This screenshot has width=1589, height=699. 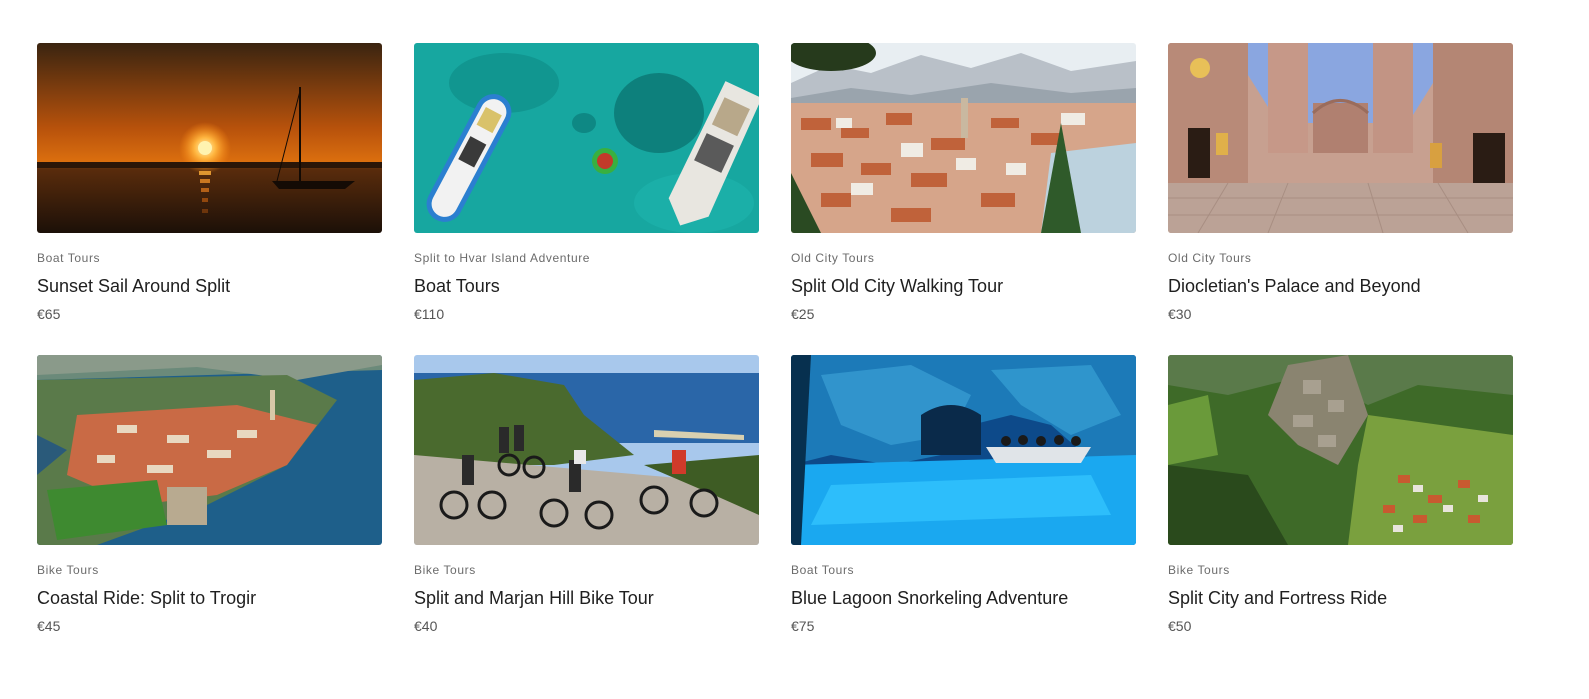 What do you see at coordinates (209, 138) in the screenshot?
I see `tour-image-sunset-sail` at bounding box center [209, 138].